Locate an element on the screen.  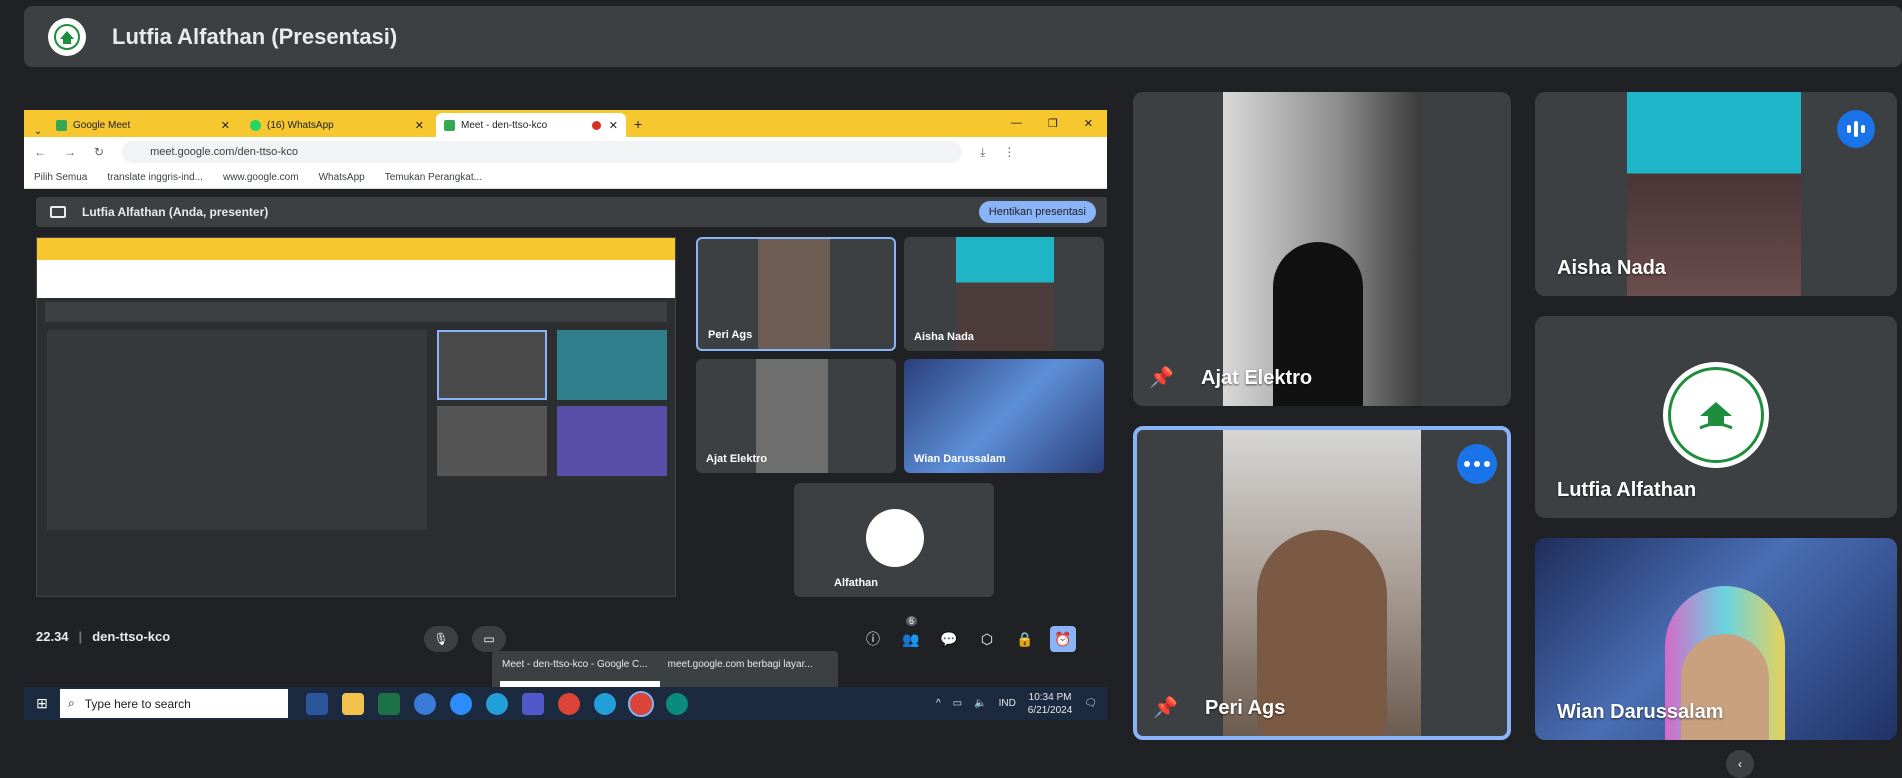
address-bar-row: ← → ↻ meet.google.com/den-ttso-kco ⤓ ⋮ is located at coordinates (565, 152).